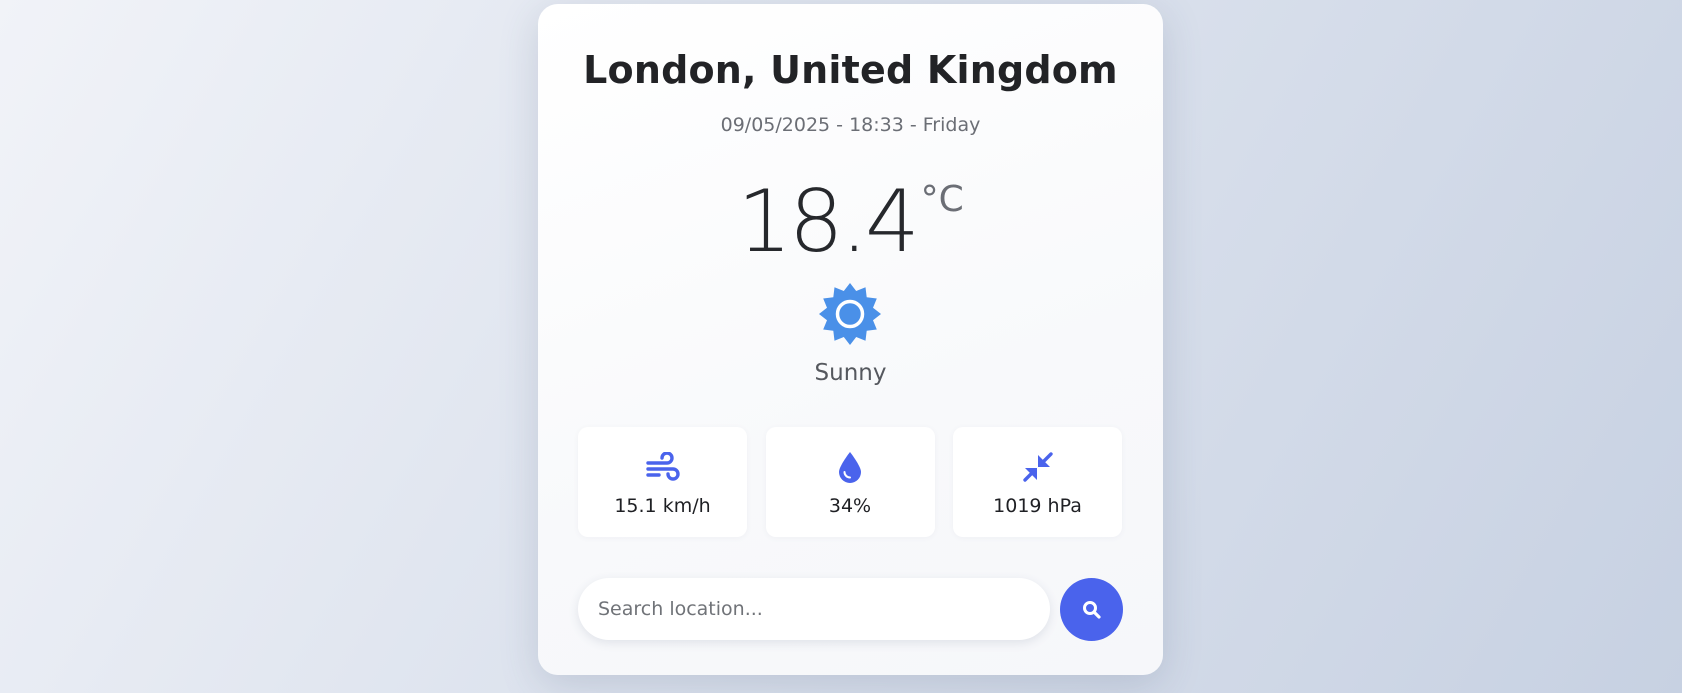  I want to click on wind-stat: 15.1 km/h, so click(662, 482).